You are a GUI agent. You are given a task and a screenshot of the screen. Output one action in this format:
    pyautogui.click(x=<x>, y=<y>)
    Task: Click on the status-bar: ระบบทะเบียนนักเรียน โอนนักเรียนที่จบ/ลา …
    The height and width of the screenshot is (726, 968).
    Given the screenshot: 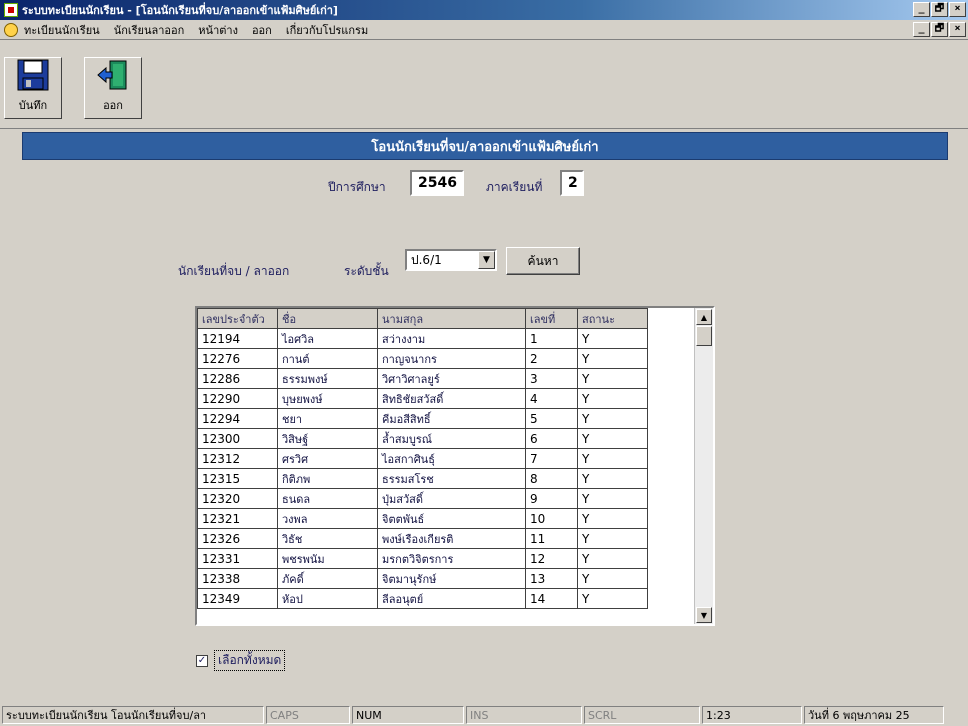 What is the action you would take?
    pyautogui.click(x=484, y=715)
    